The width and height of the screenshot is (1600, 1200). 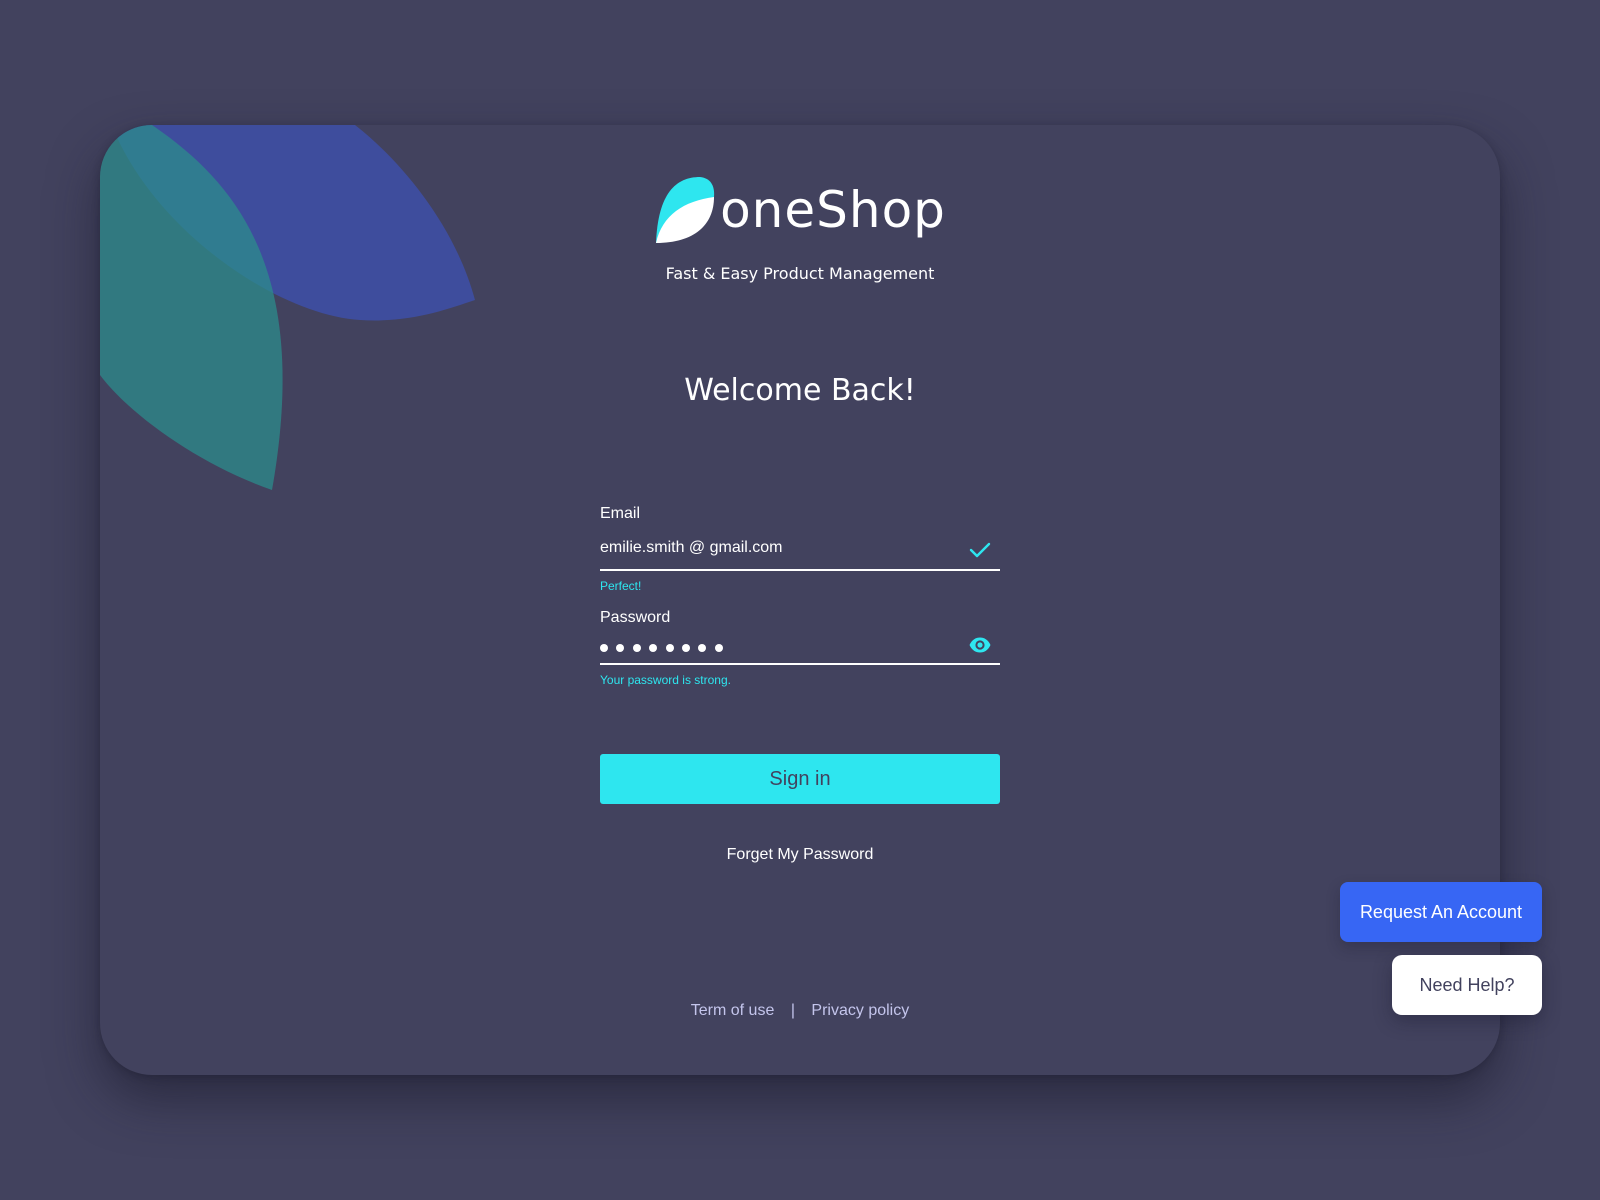 I want to click on email-hint: Perfect!, so click(x=621, y=586).